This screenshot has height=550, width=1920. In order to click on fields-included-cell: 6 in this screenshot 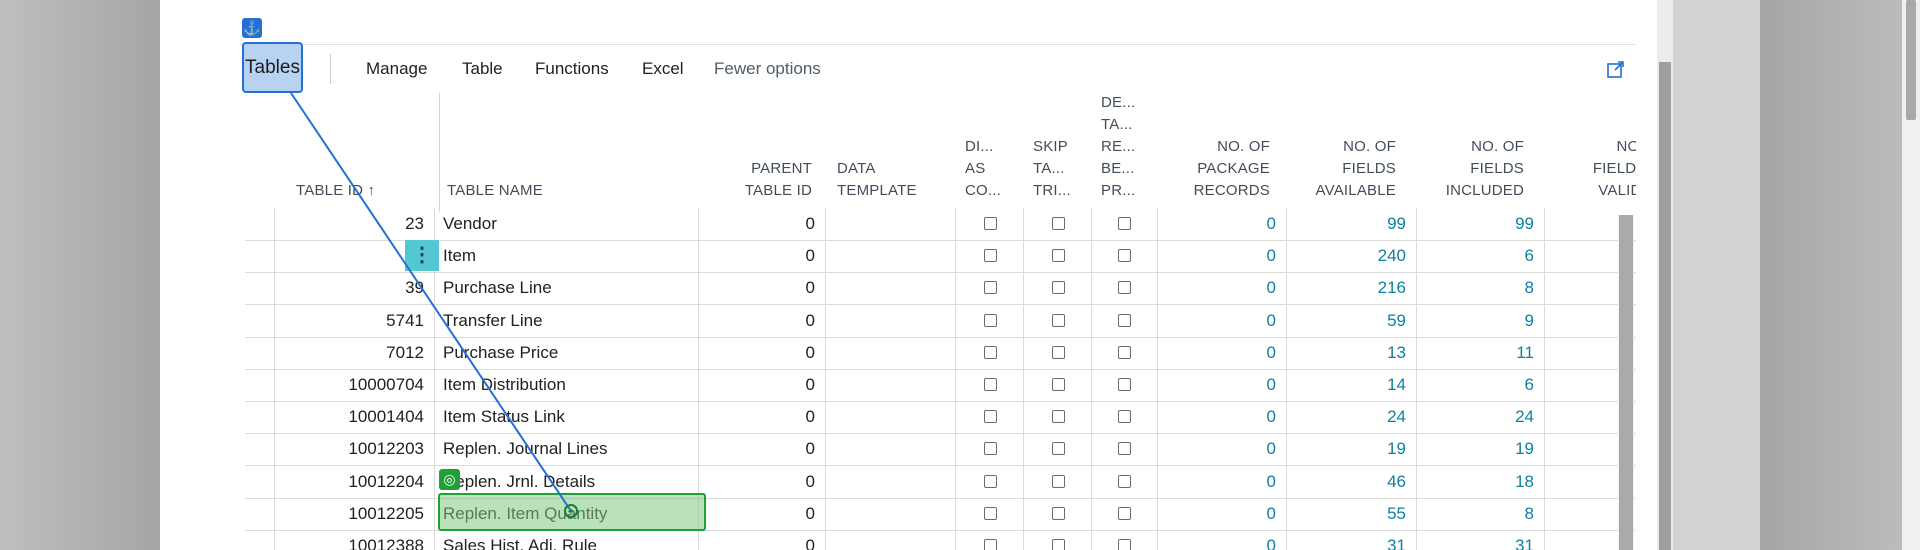, I will do `click(1481, 385)`.